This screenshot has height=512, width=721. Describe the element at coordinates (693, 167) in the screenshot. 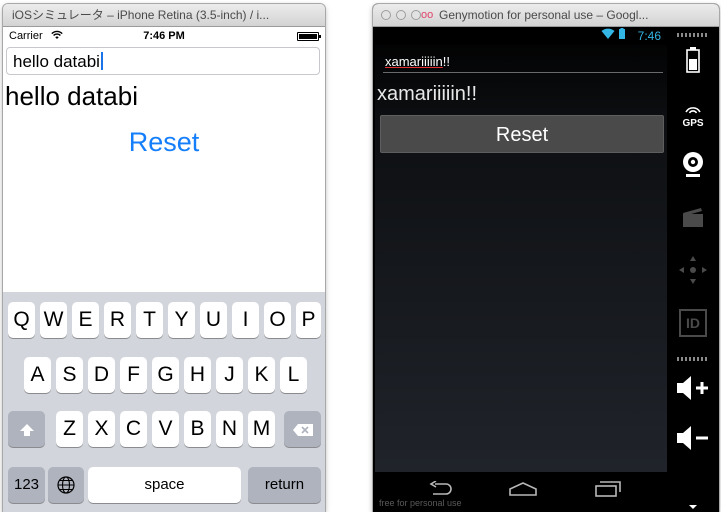

I see `webcam-widget-icon` at that location.